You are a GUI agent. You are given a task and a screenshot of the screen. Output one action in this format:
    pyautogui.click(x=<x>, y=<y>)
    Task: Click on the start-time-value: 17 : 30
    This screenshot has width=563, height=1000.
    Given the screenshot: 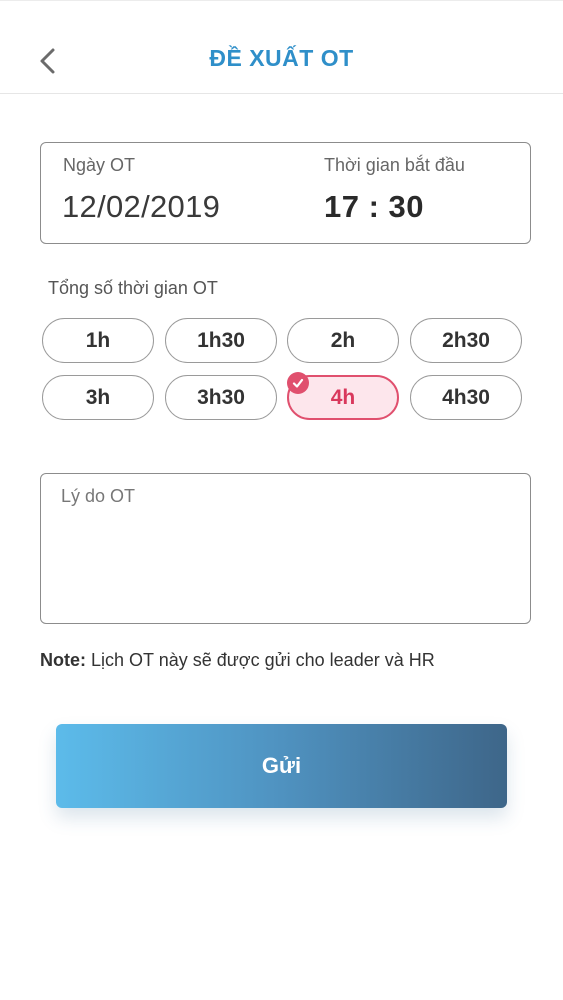 What is the action you would take?
    pyautogui.click(x=374, y=207)
    